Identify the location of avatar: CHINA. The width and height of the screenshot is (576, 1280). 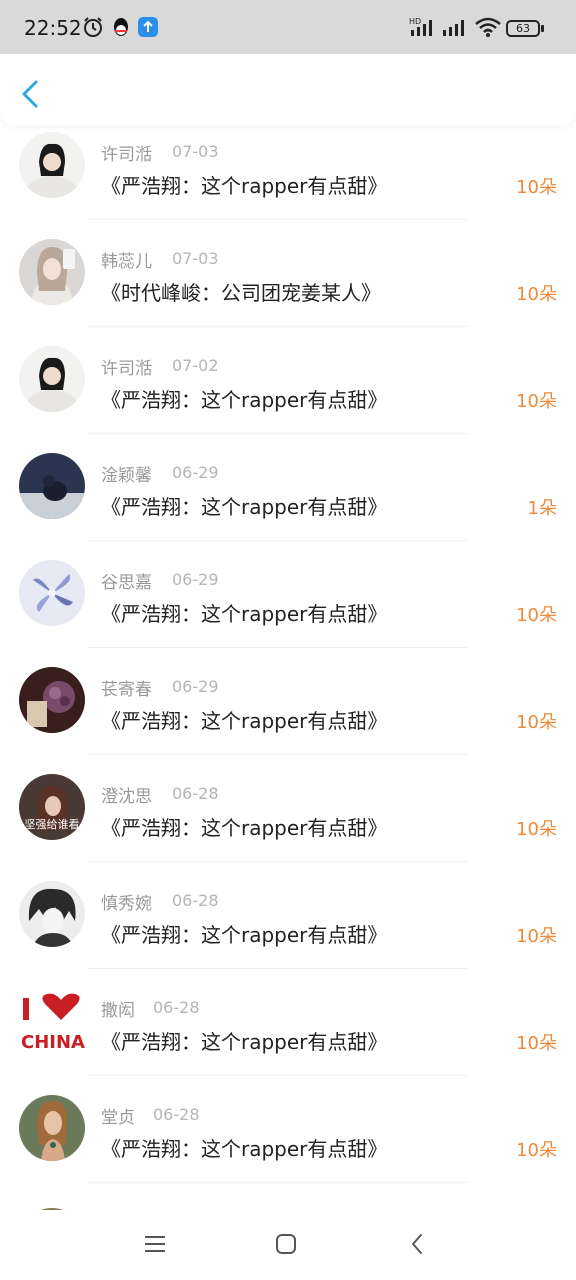
(52, 1021).